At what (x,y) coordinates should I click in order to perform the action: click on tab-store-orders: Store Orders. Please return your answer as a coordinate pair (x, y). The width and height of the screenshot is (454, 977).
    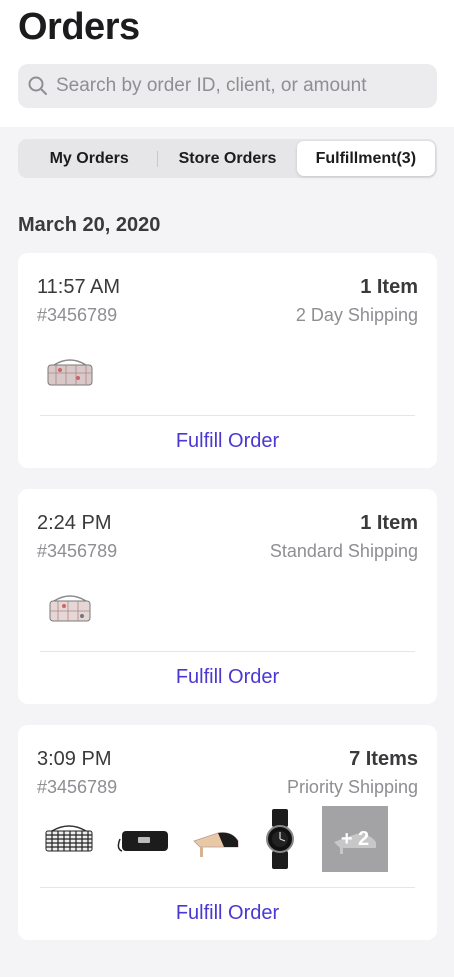
    Looking at the image, I should click on (227, 158).